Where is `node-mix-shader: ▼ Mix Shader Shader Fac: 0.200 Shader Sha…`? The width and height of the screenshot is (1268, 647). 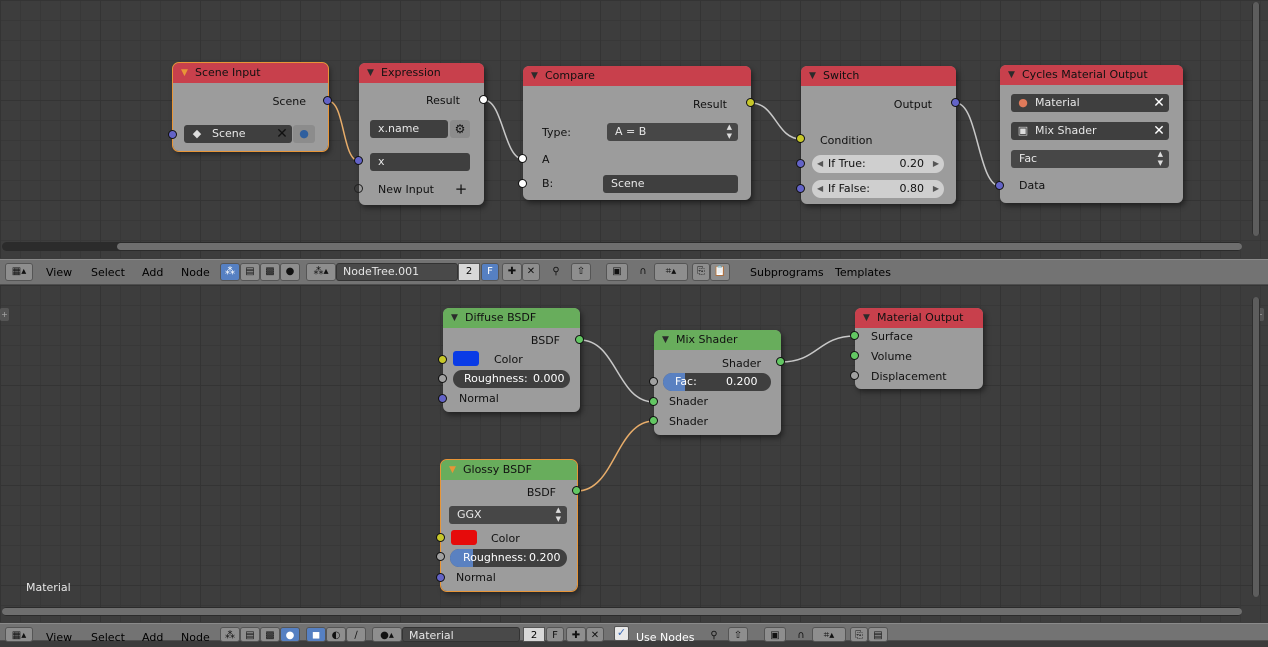 node-mix-shader: ▼ Mix Shader Shader Fac: 0.200 Shader Sha… is located at coordinates (717, 382).